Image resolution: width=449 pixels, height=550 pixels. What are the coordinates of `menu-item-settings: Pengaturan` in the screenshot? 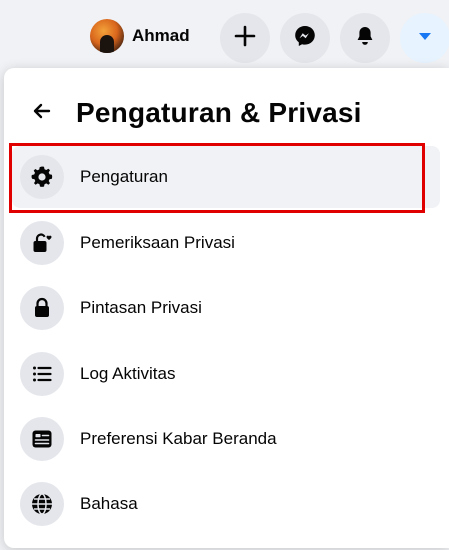 It's located at (226, 177).